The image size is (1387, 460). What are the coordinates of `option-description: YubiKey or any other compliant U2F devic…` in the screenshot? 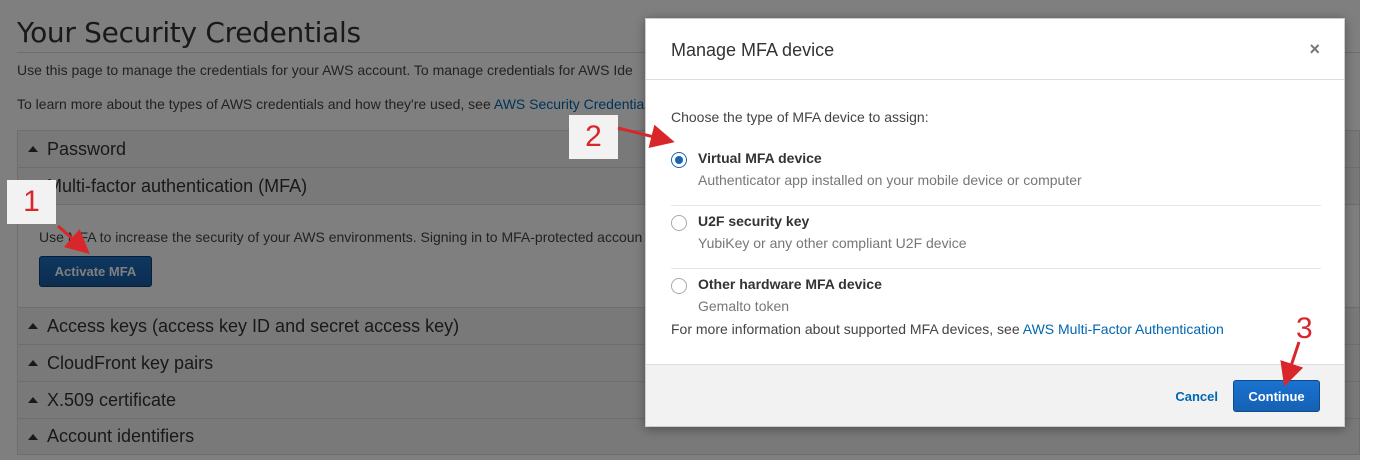 It's located at (832, 243).